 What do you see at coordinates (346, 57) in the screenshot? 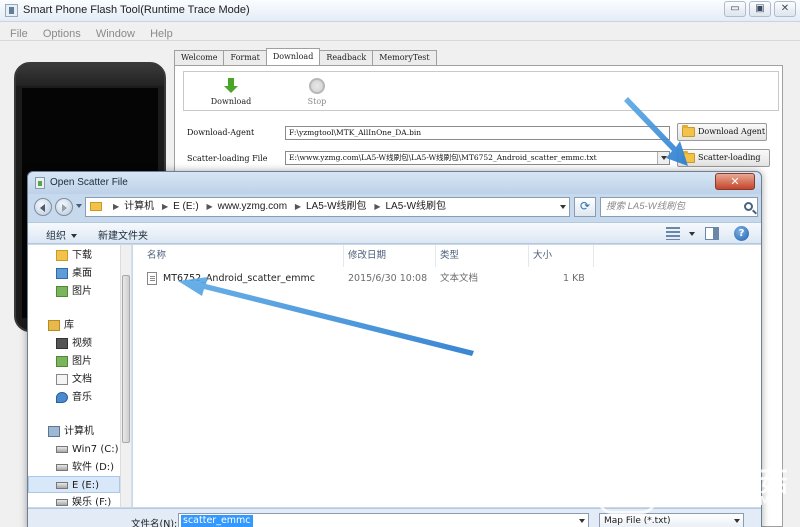
I see `tab-readback: Readback` at bounding box center [346, 57].